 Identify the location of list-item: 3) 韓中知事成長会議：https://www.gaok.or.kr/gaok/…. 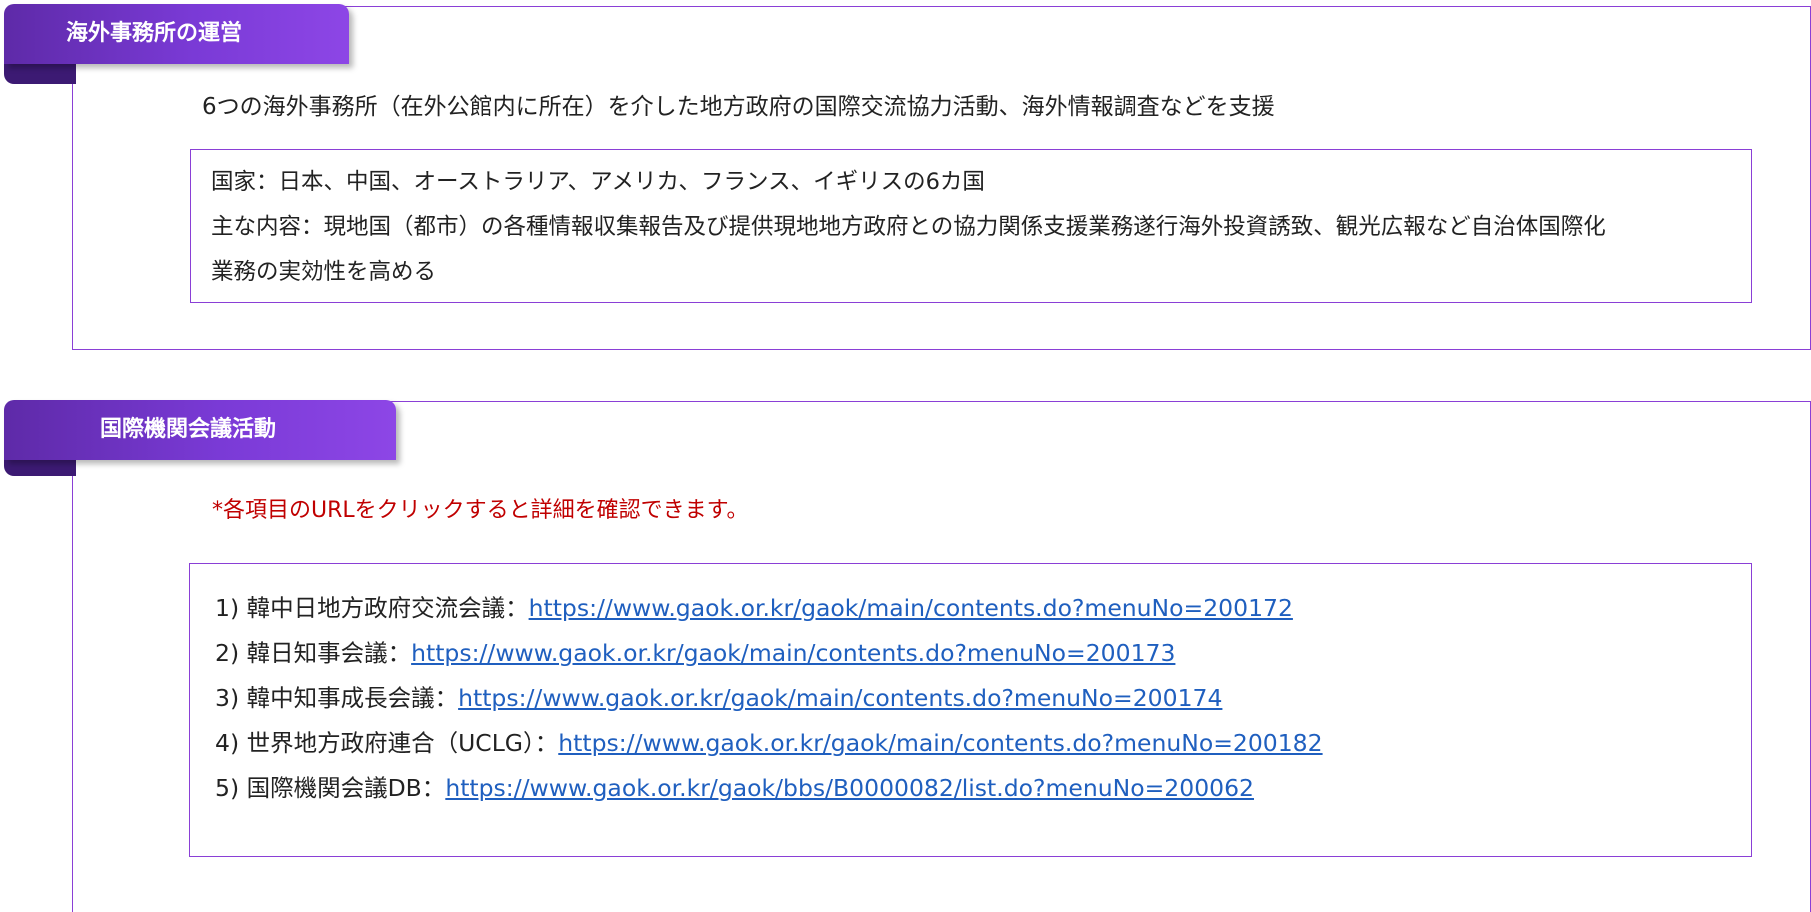
(718, 698).